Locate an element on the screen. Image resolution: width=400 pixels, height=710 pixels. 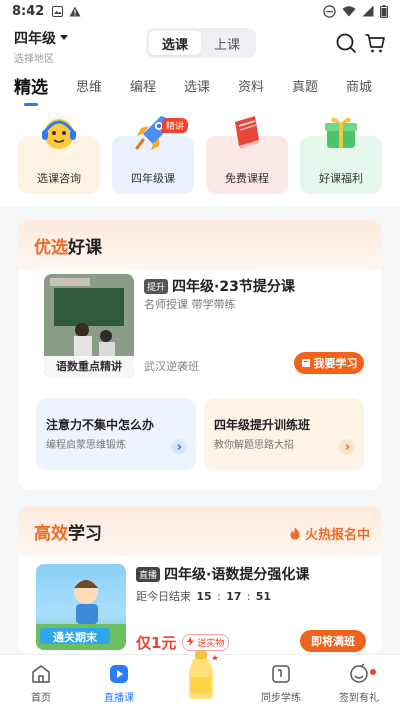
course-tag: 提升 is located at coordinates (156, 286).